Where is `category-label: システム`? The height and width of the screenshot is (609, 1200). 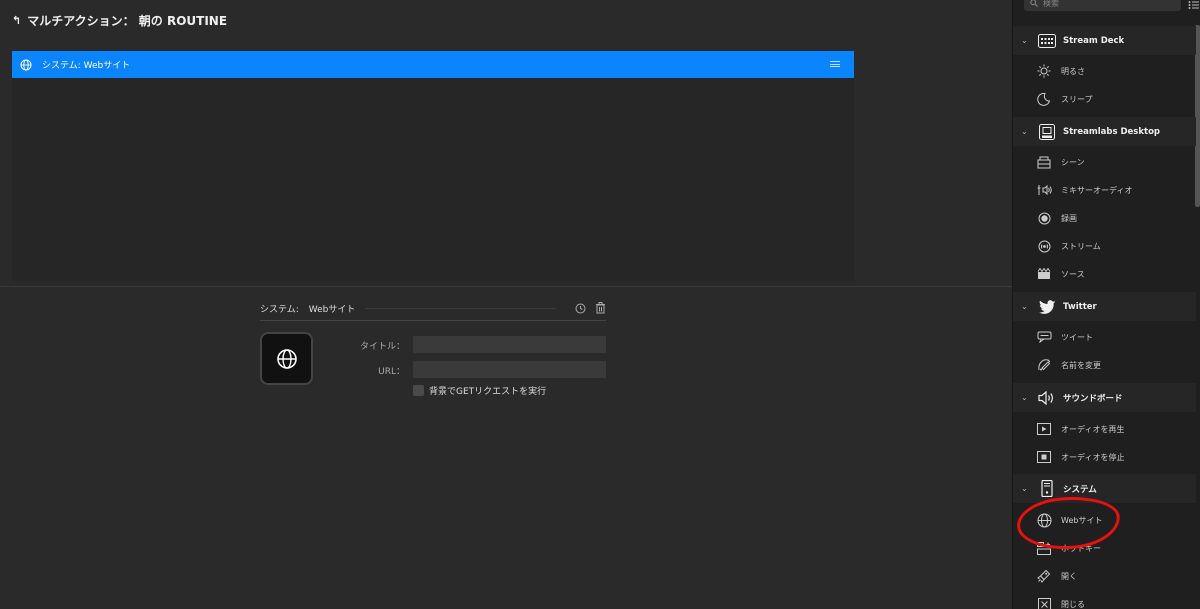 category-label: システム is located at coordinates (1080, 489).